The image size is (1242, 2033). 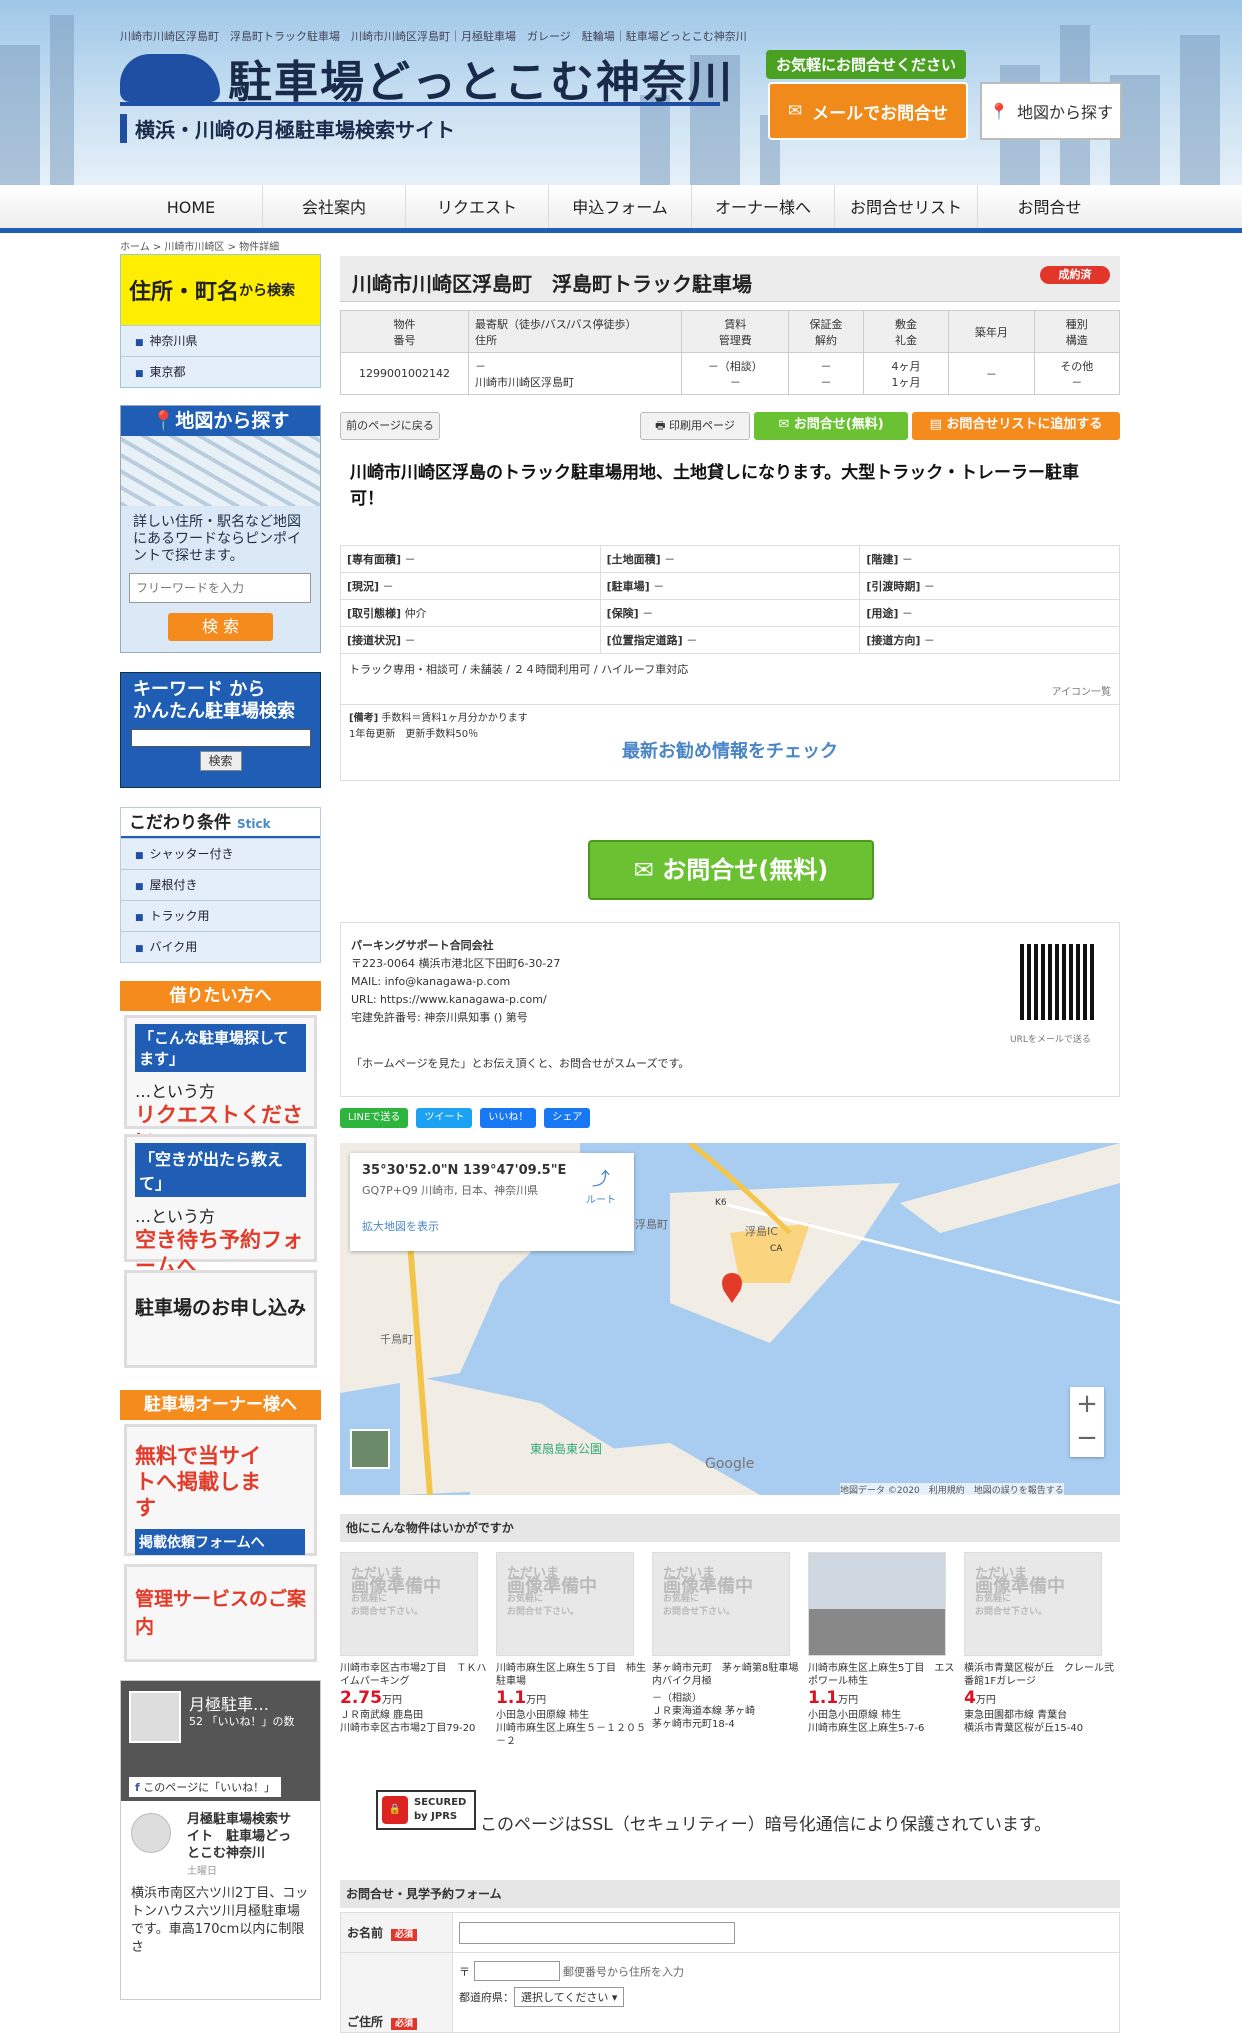 I want to click on zip-input, so click(x=516, y=1971).